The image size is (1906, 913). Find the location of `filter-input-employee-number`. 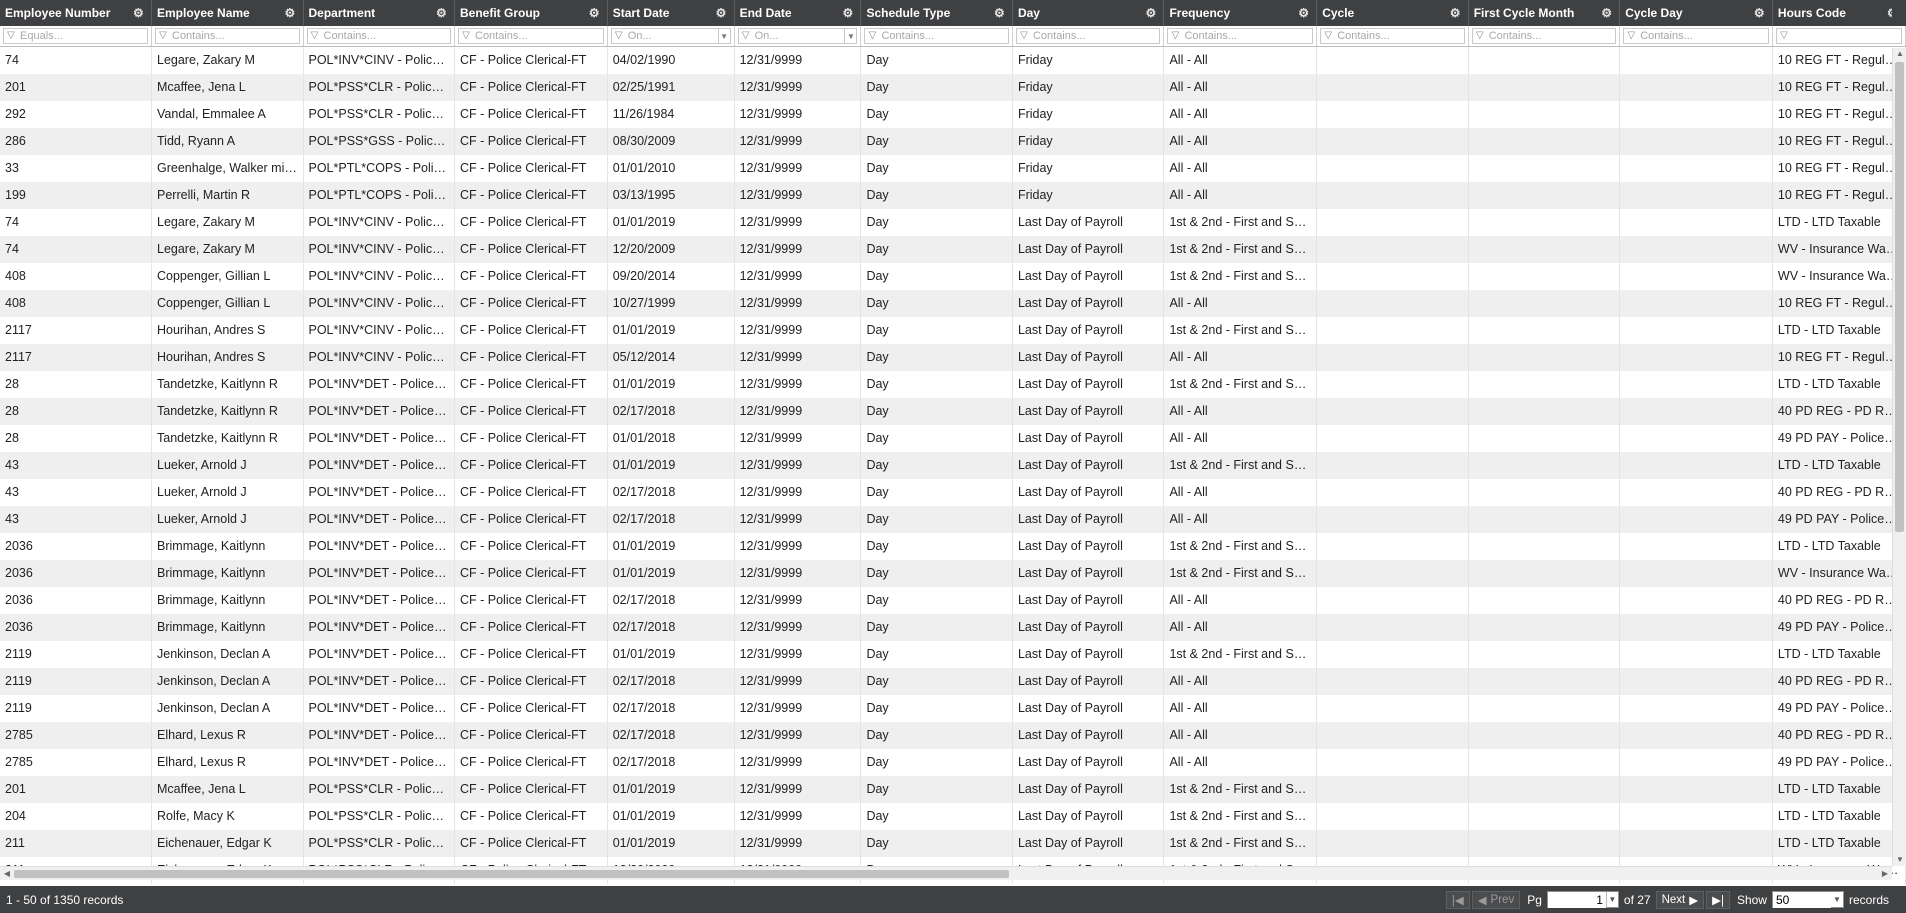

filter-input-employee-number is located at coordinates (82, 36).